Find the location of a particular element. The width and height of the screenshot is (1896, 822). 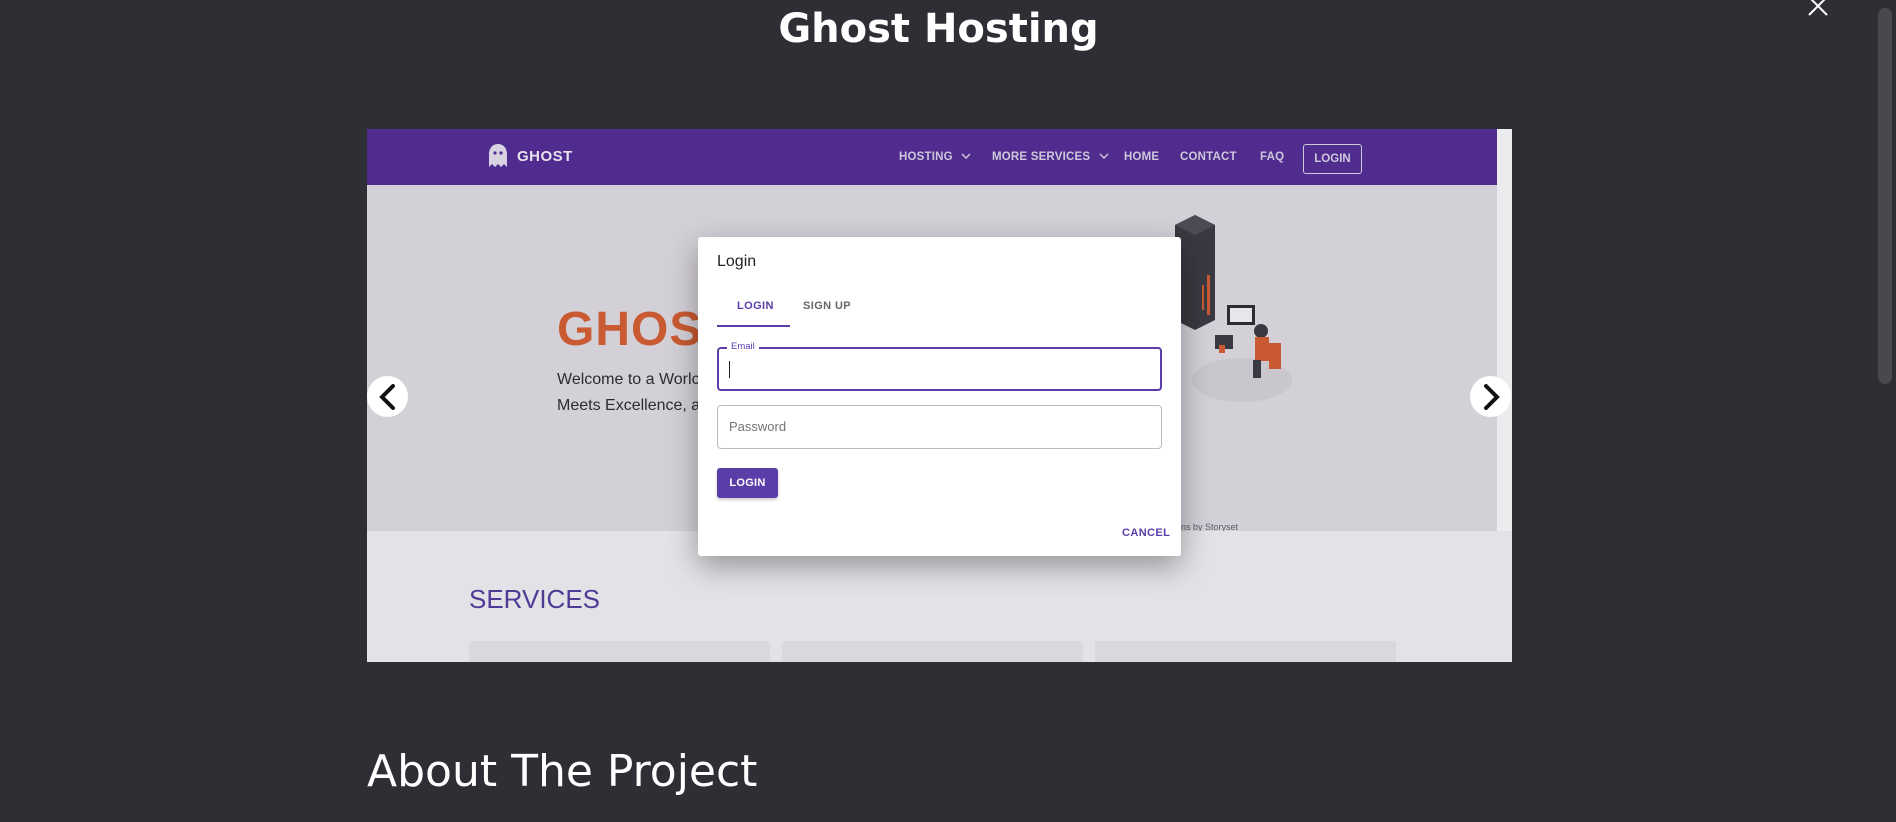

email-label: Email is located at coordinates (743, 346).